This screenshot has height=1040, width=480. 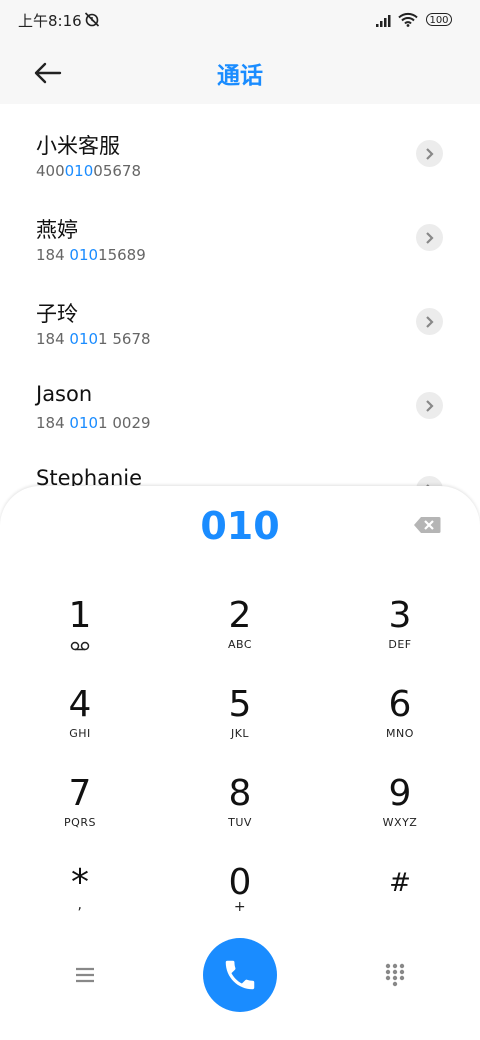 I want to click on dial-key-7: 7 PQRS, so click(x=80, y=814).